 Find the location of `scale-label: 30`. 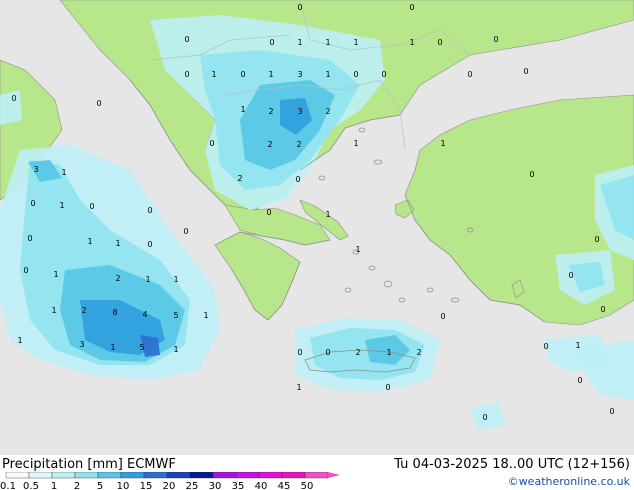

scale-label: 30 is located at coordinates (215, 485).